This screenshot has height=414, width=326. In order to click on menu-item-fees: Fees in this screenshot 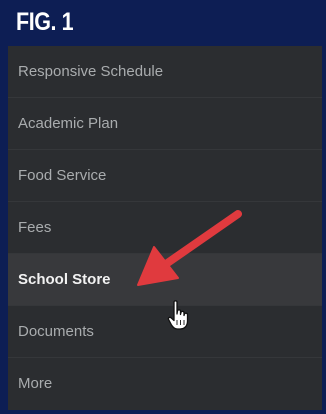, I will do `click(165, 228)`.